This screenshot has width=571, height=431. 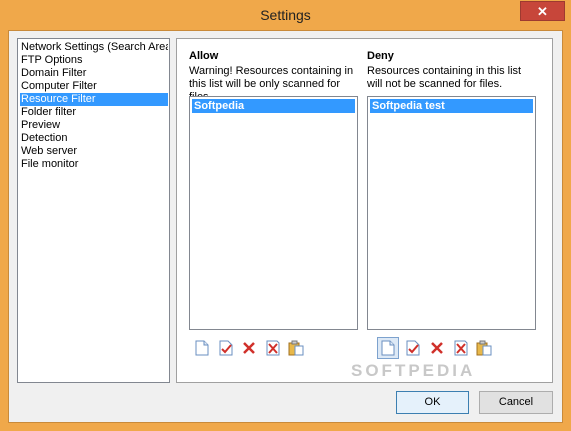 I want to click on allow-clear-button, so click(x=273, y=348).